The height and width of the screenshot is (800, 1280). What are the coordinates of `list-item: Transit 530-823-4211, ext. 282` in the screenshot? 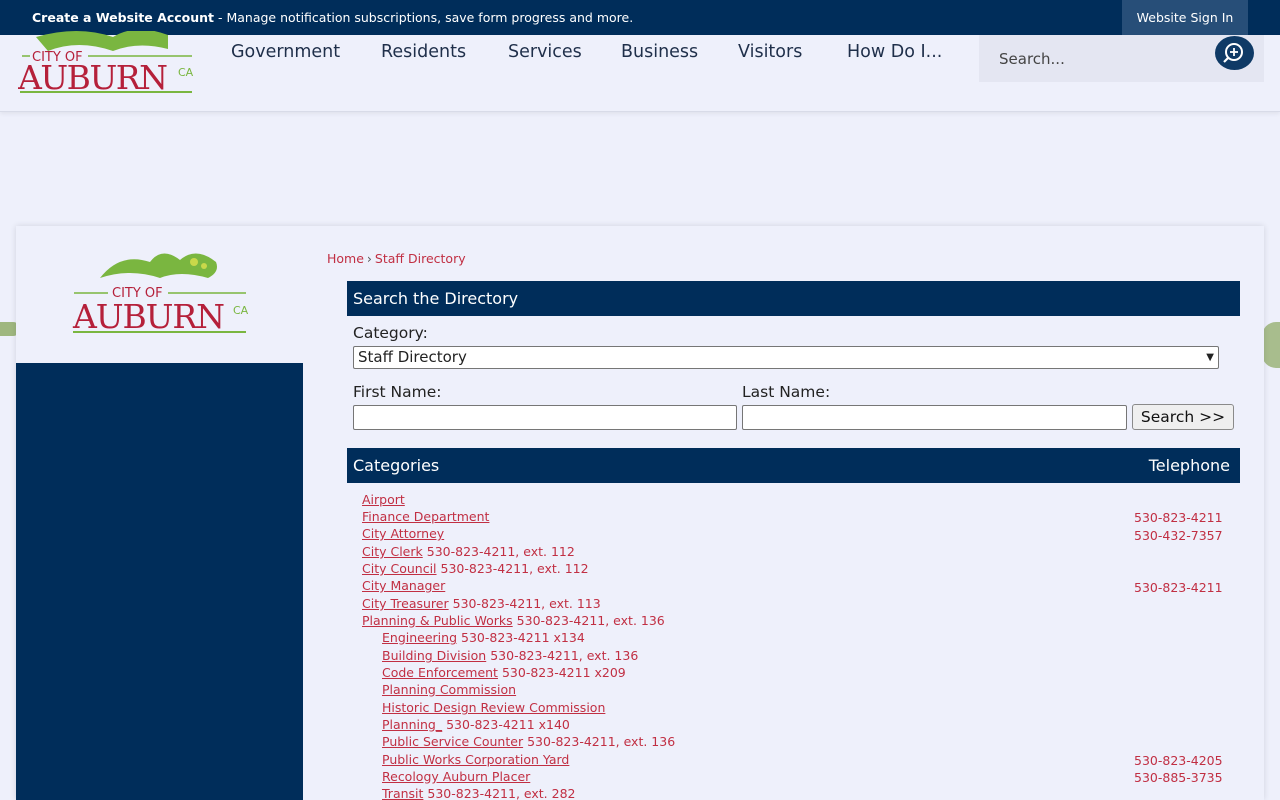 It's located at (478, 793).